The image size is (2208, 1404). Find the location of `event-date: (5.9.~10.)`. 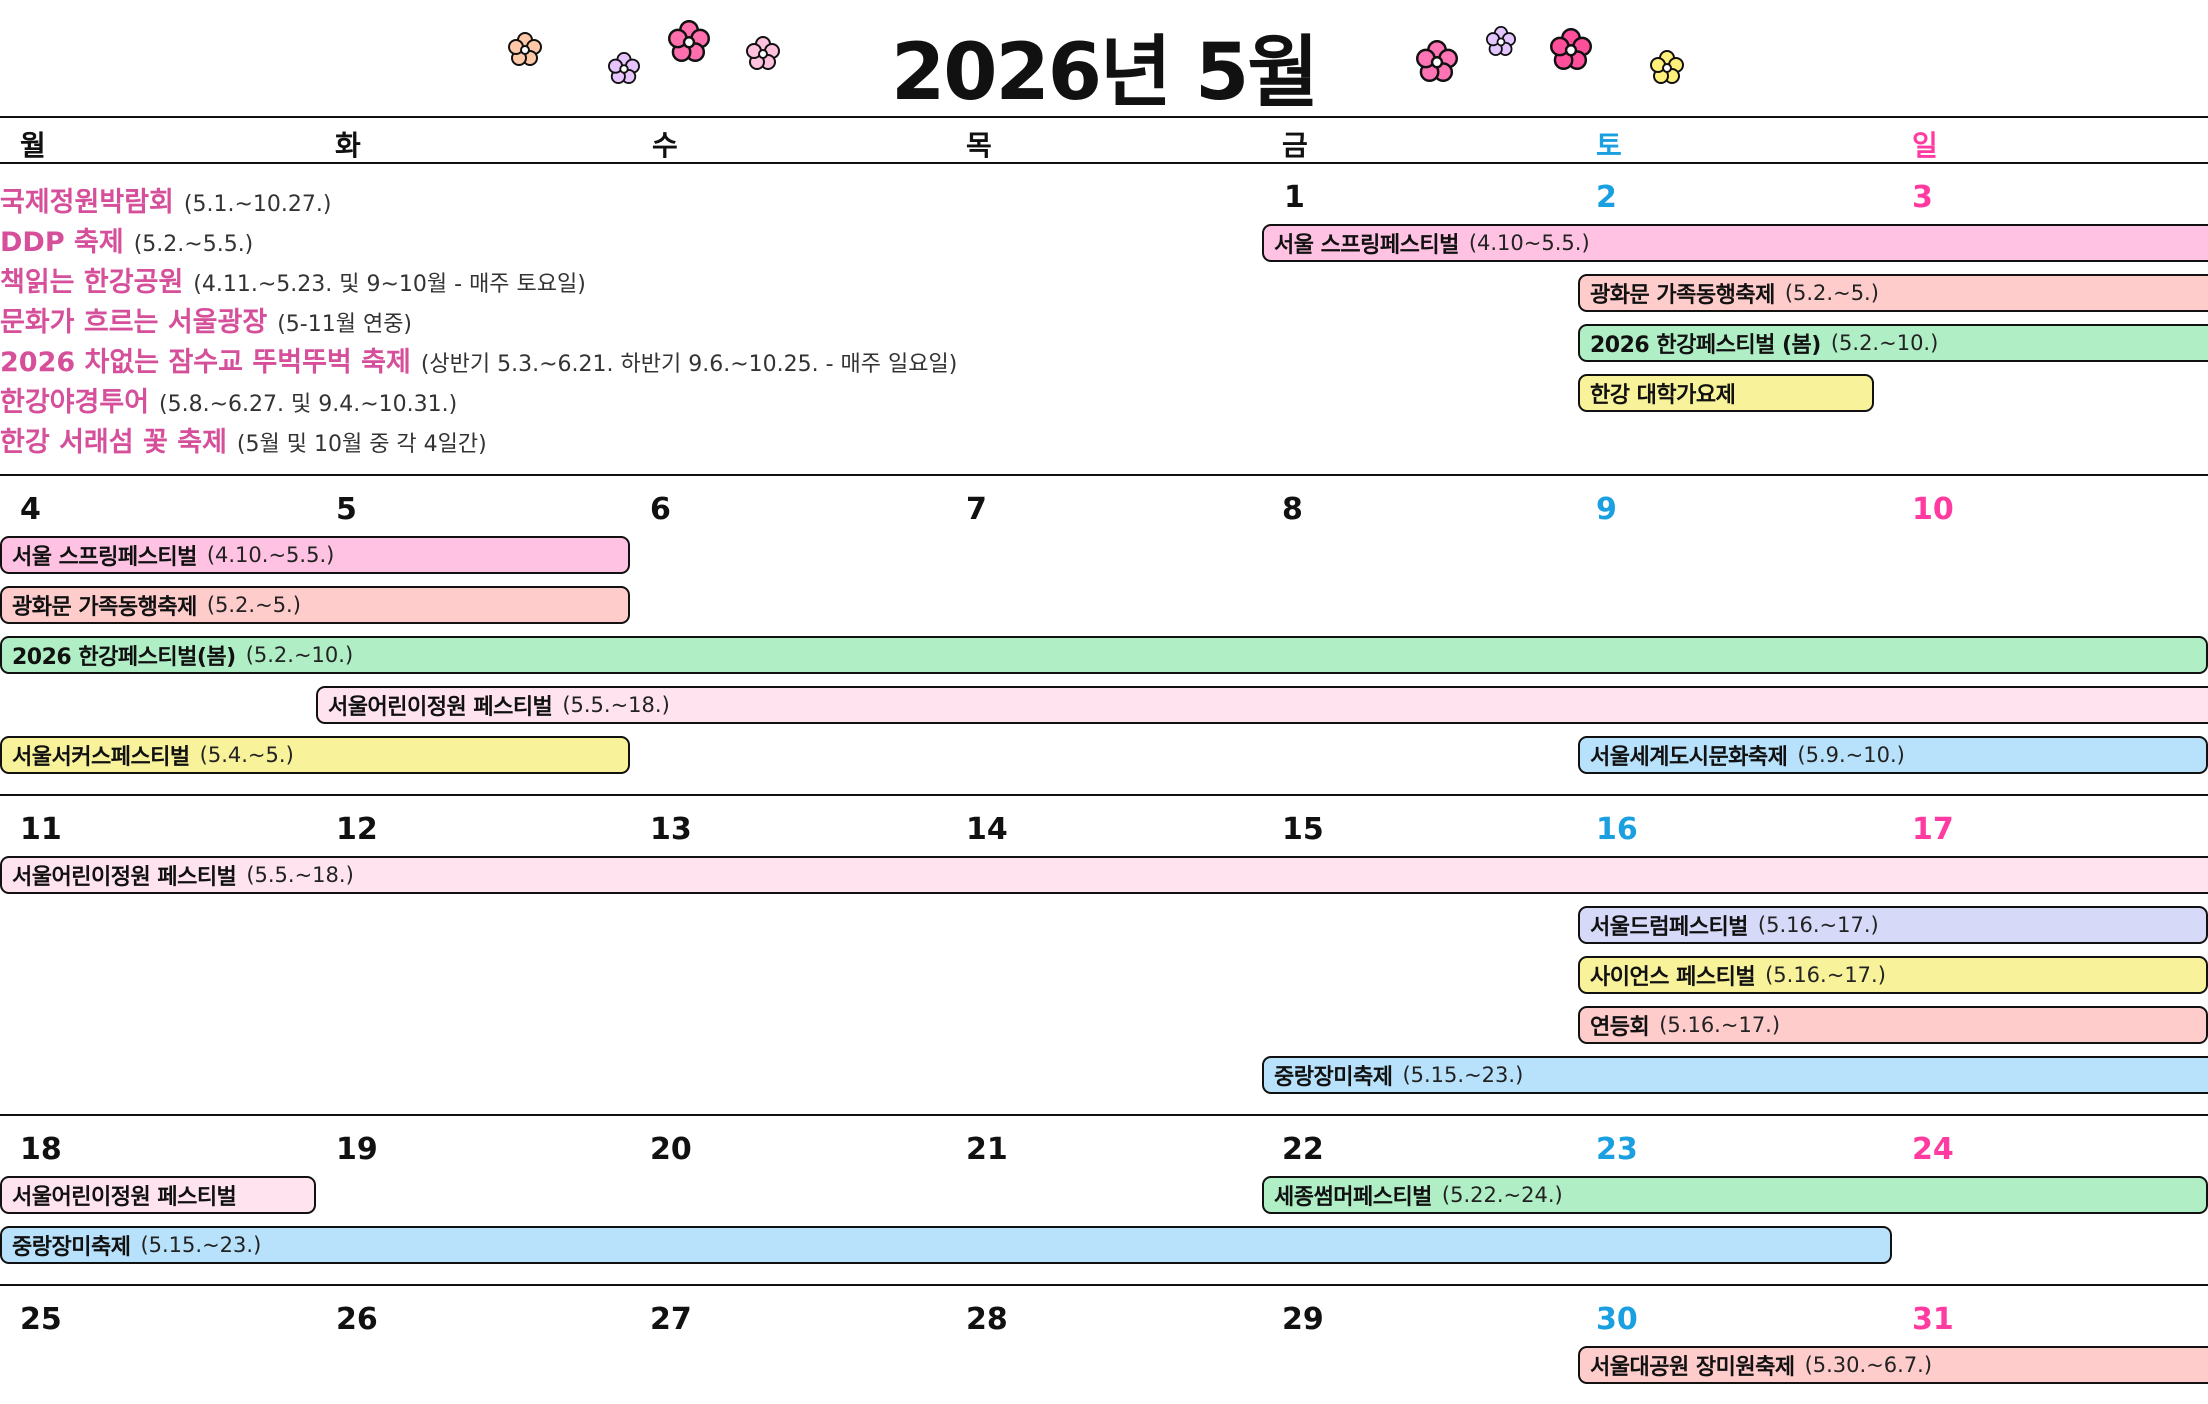

event-date: (5.9.~10.) is located at coordinates (1851, 755).